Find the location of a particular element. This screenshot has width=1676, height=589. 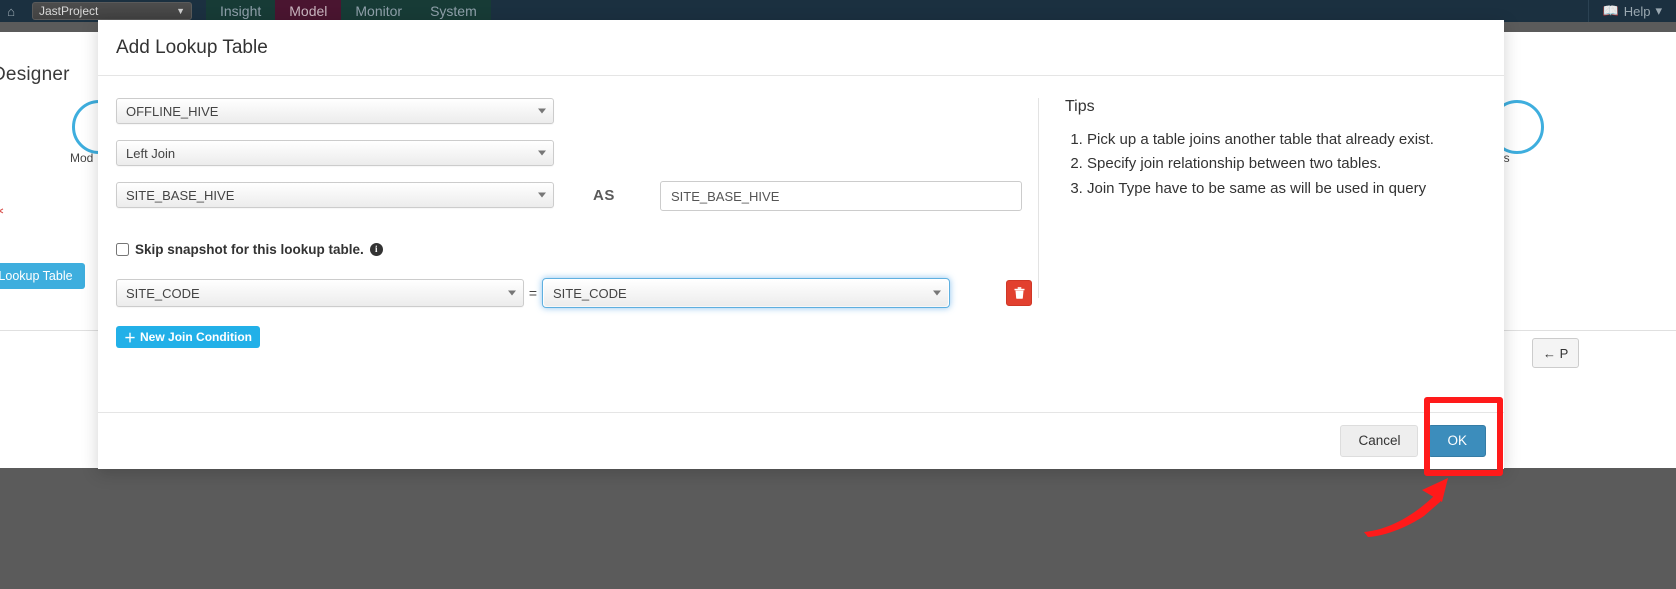

lookup-table-select: SITE_BASE_HIVE is located at coordinates (335, 195).